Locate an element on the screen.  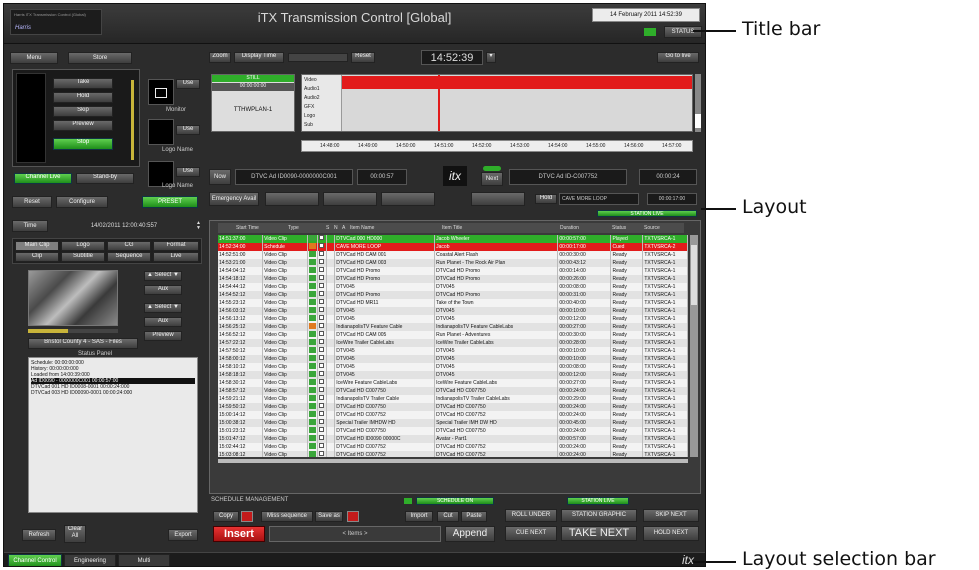
export-button: Export is located at coordinates (183, 535).